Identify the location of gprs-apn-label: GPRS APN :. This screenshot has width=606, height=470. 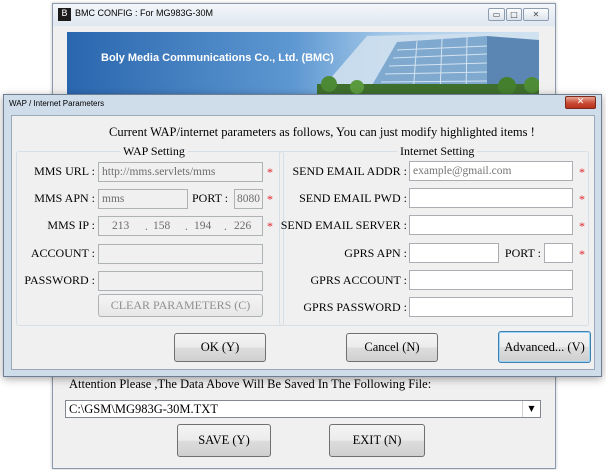
(375, 253).